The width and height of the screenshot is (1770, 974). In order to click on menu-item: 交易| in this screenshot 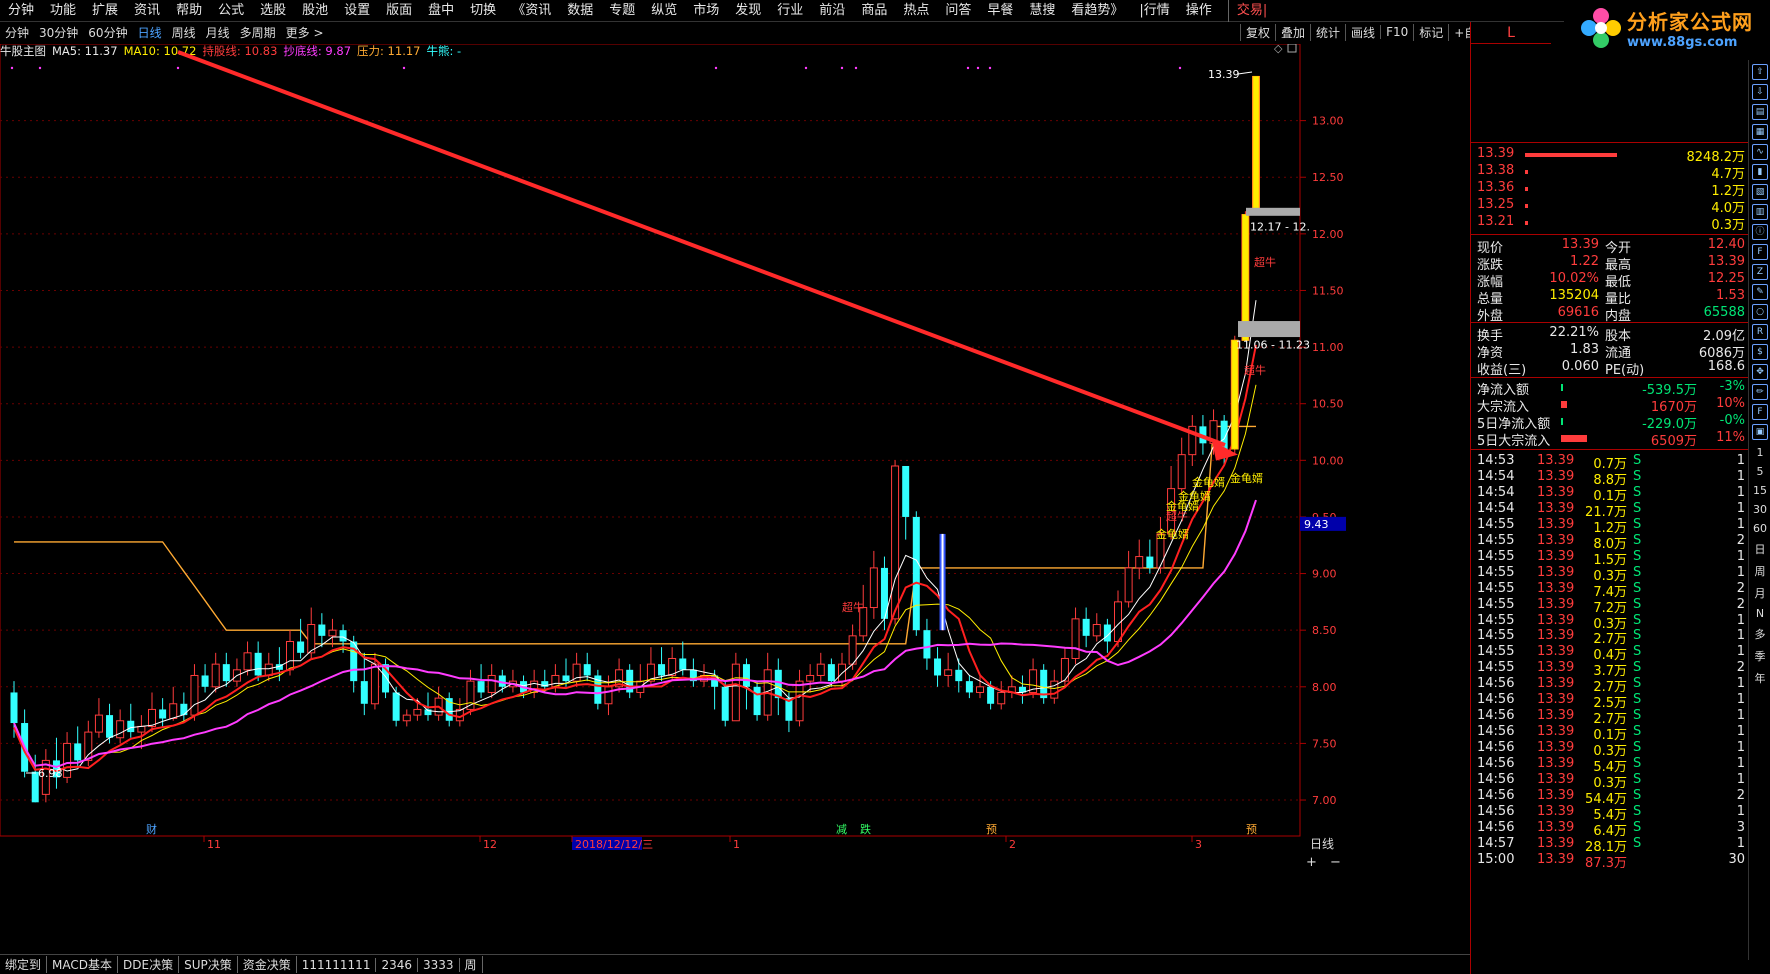, I will do `click(1251, 11)`.